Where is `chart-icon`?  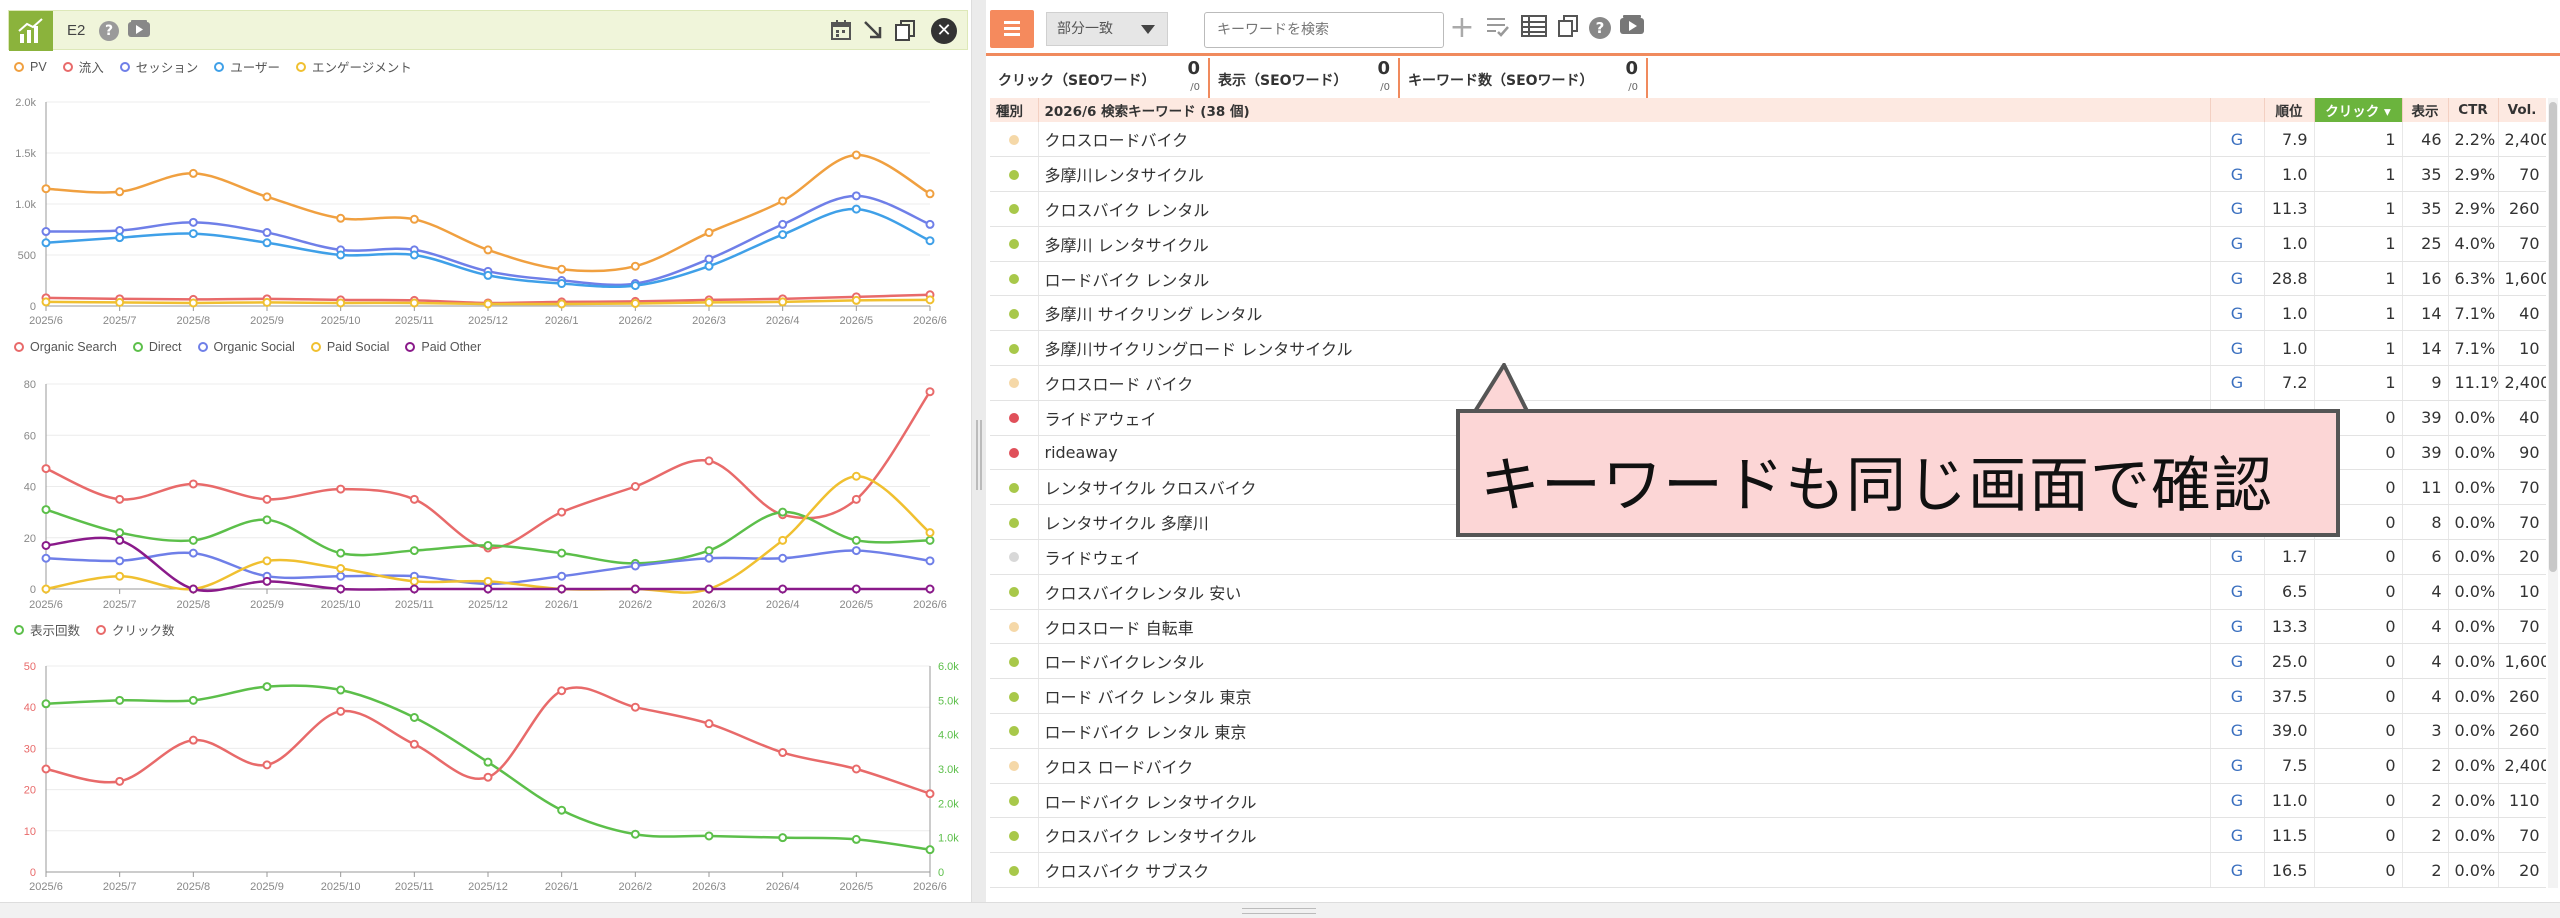
chart-icon is located at coordinates (31, 31).